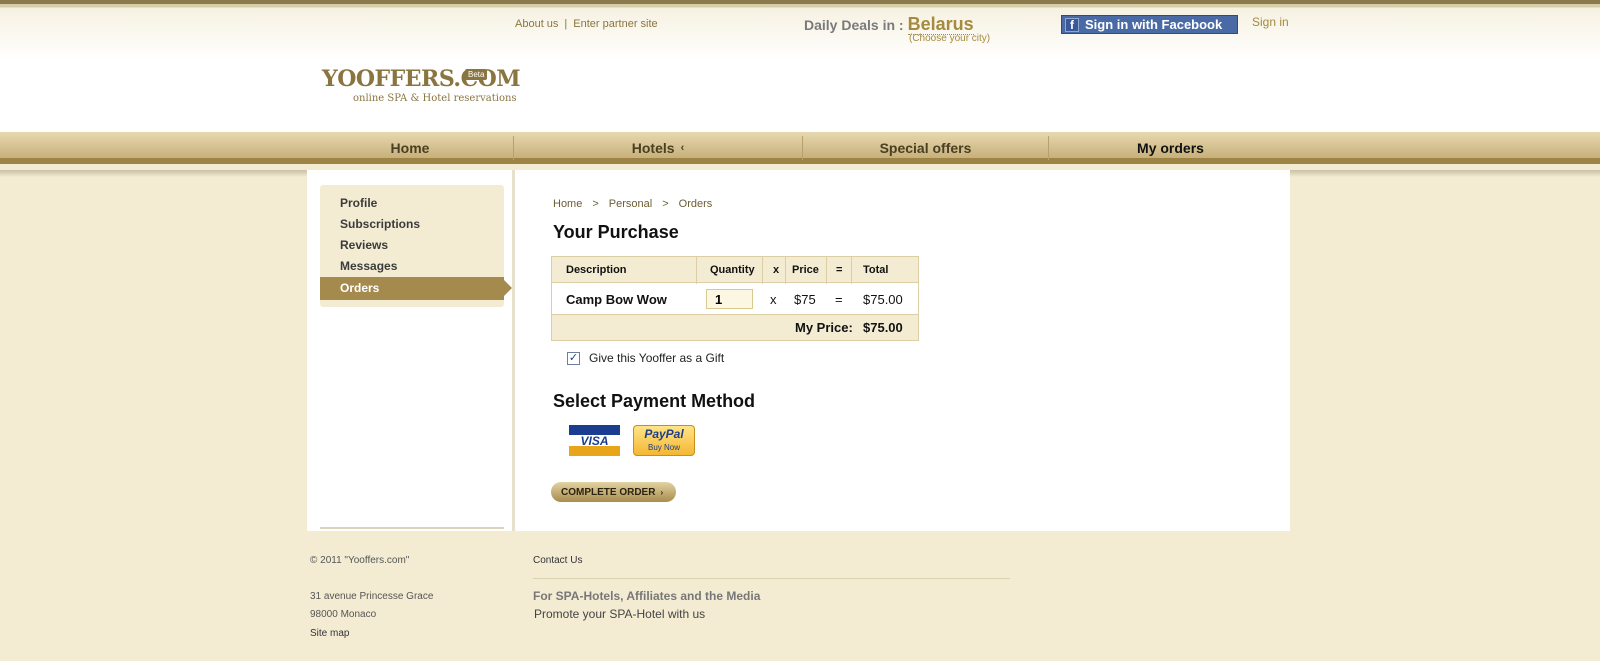 Image resolution: width=1600 pixels, height=661 pixels. Describe the element at coordinates (619, 614) in the screenshot. I see `footer-promote-link: Promote your SPA-Hotel with us` at that location.